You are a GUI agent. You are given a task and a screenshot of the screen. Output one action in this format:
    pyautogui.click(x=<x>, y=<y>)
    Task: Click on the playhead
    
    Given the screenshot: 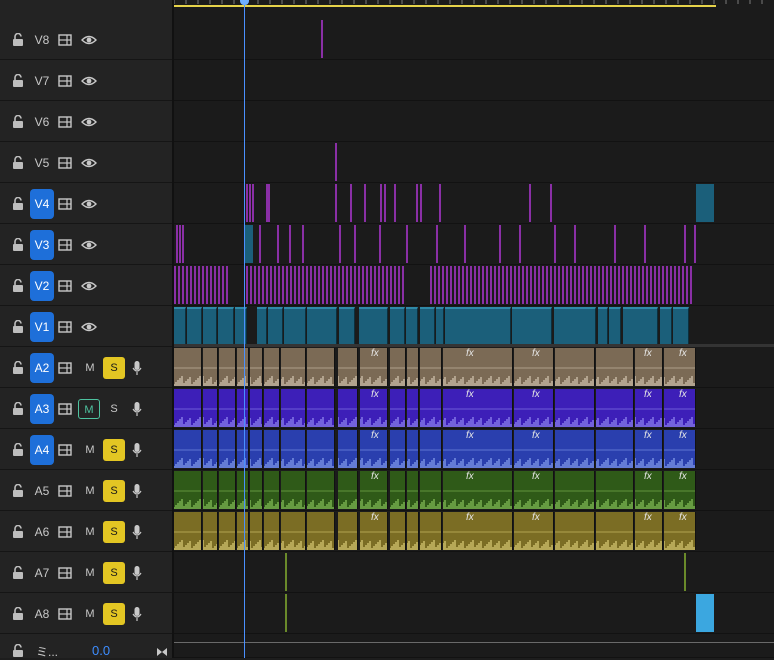 What is the action you would take?
    pyautogui.click(x=244, y=329)
    